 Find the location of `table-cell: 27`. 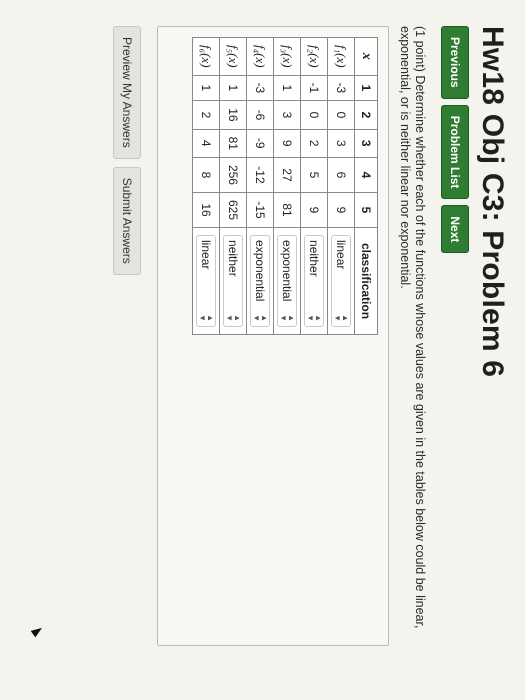

table-cell: 27 is located at coordinates (287, 175).